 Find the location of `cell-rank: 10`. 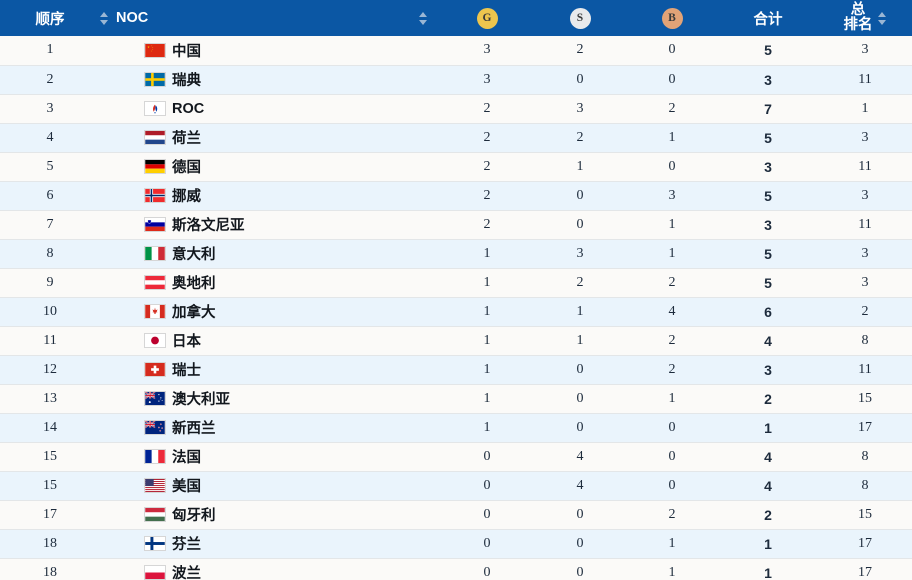

cell-rank: 10 is located at coordinates (50, 312).